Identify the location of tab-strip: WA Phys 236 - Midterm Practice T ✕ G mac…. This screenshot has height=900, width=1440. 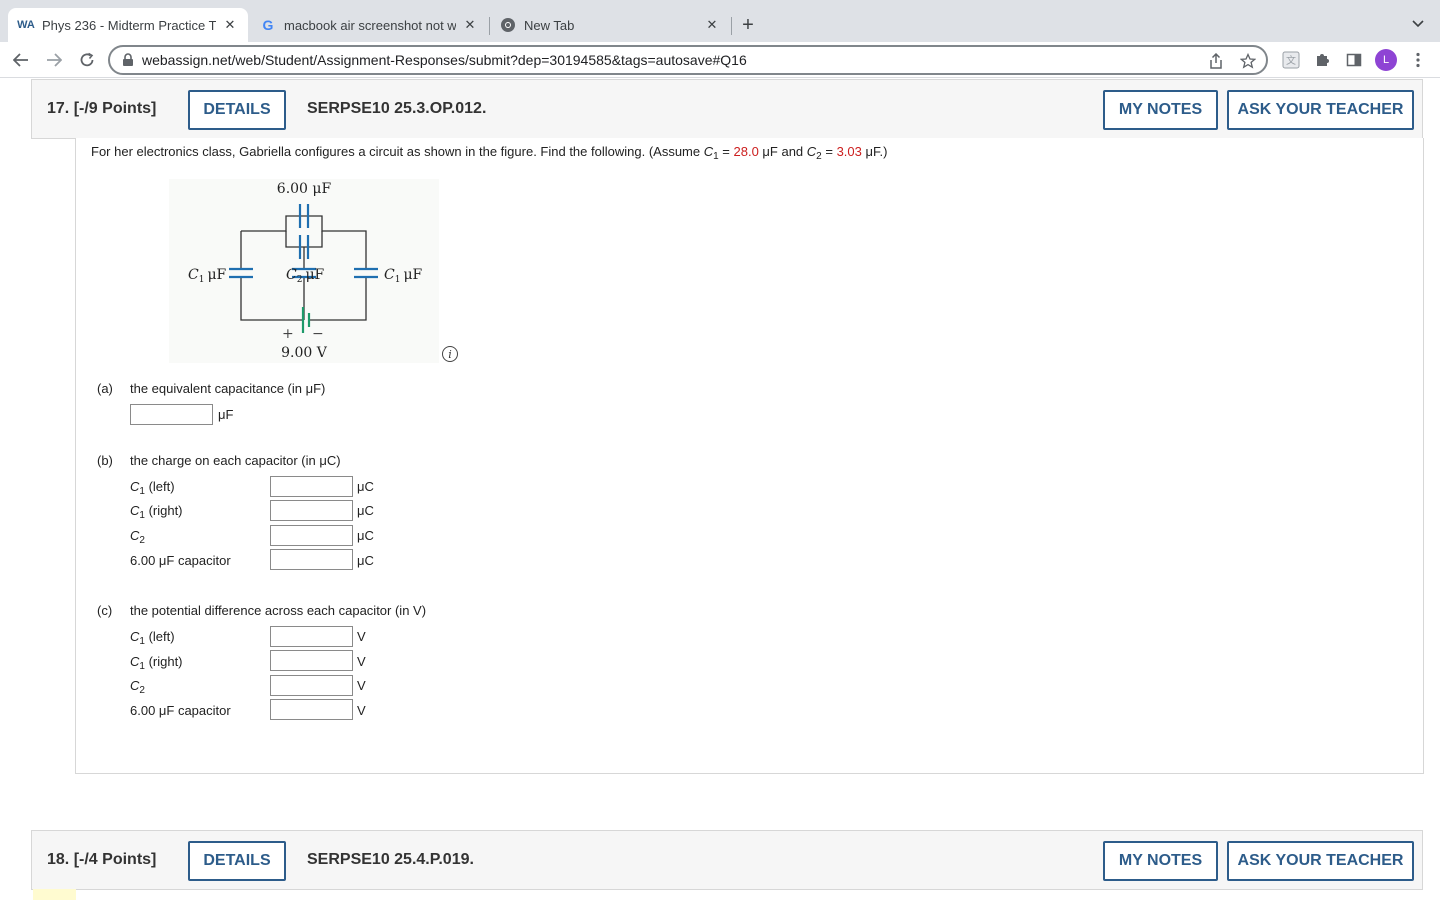
(720, 21).